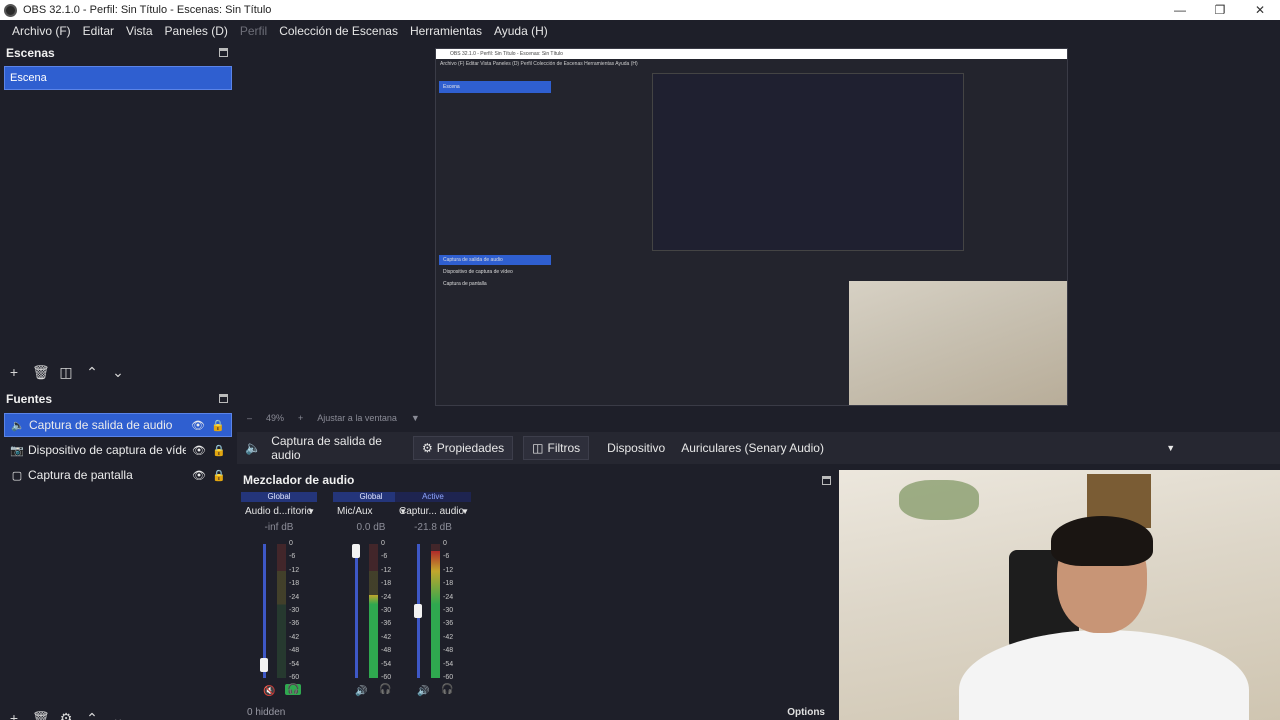  What do you see at coordinates (66, 372) in the screenshot?
I see `filter-icon: ◫` at bounding box center [66, 372].